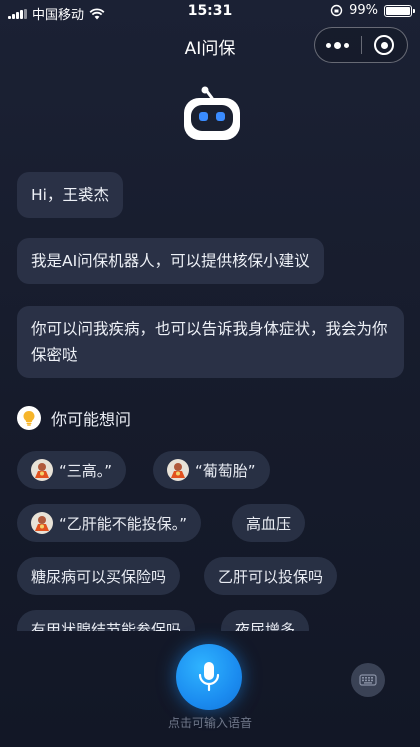 This screenshot has height=747, width=420. Describe the element at coordinates (225, 470) in the screenshot. I see `suggestion-chip-label: “葡萄胎”` at that location.